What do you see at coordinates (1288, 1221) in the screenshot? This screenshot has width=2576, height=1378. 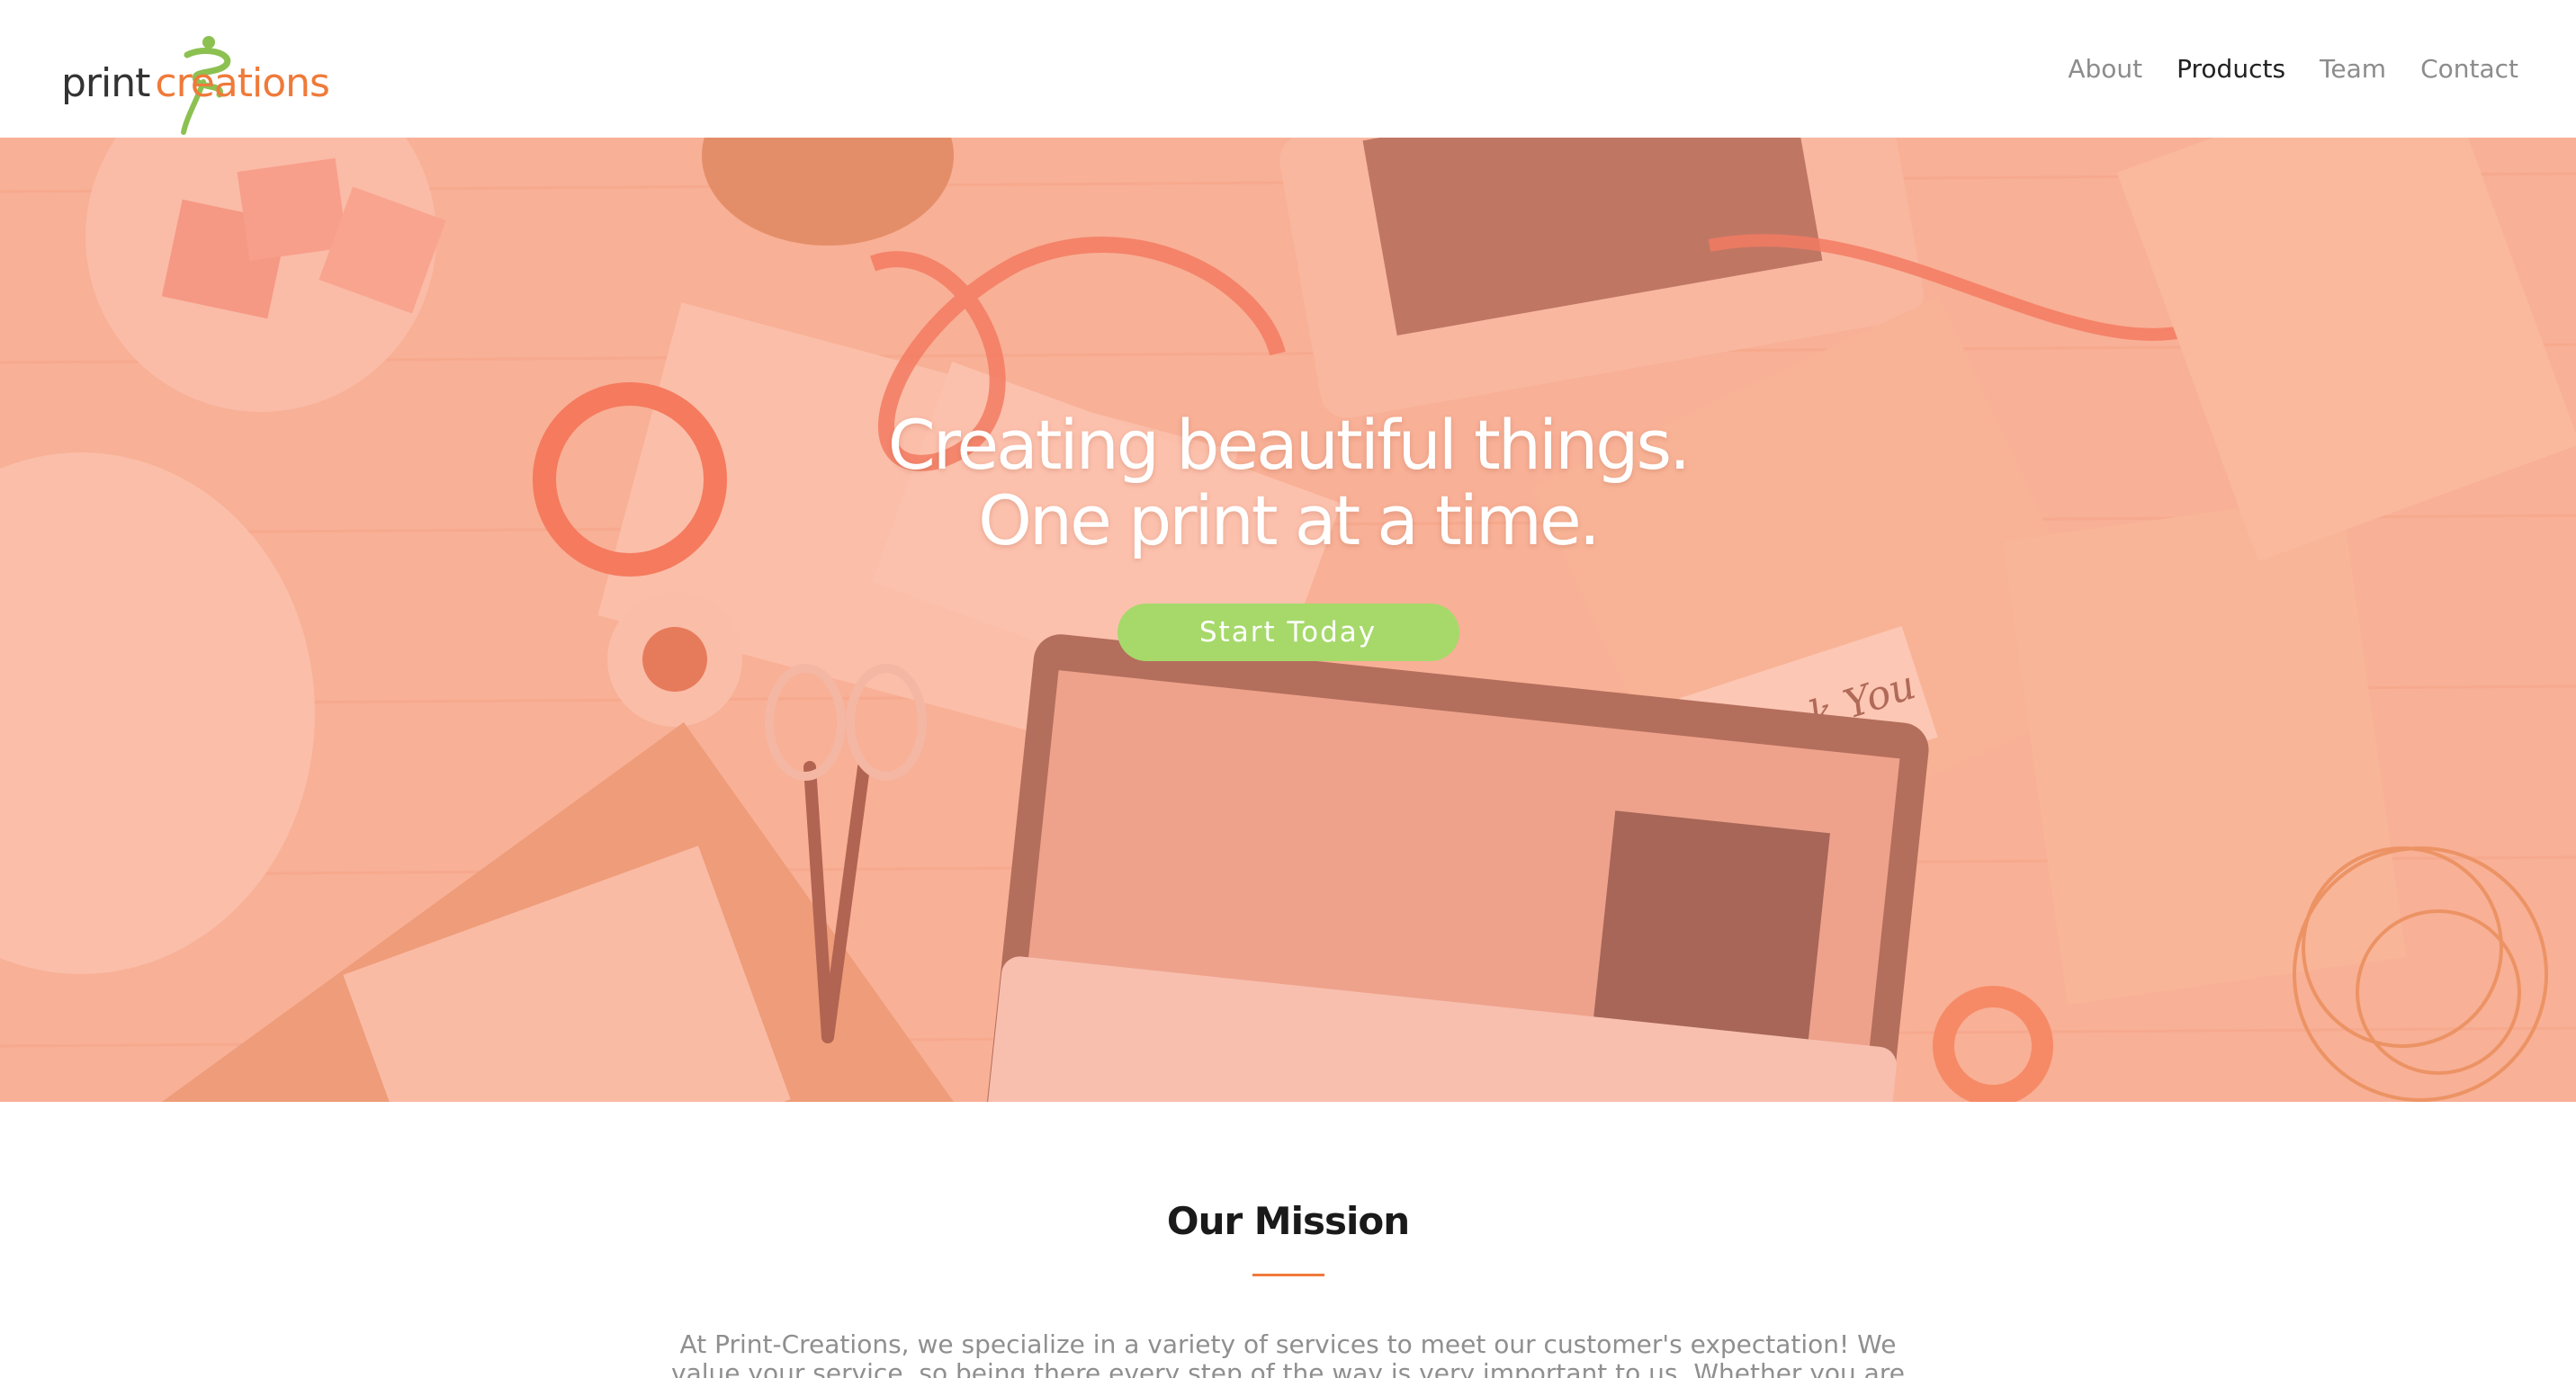 I see `mission-title: Our Mission` at bounding box center [1288, 1221].